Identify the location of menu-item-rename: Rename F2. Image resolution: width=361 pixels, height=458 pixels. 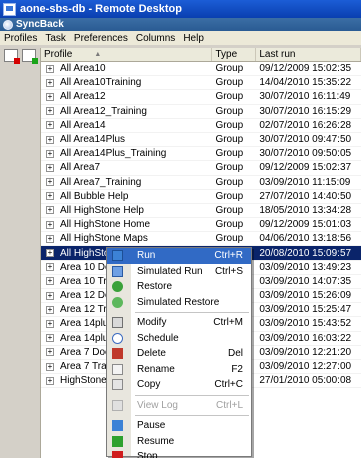
(179, 370).